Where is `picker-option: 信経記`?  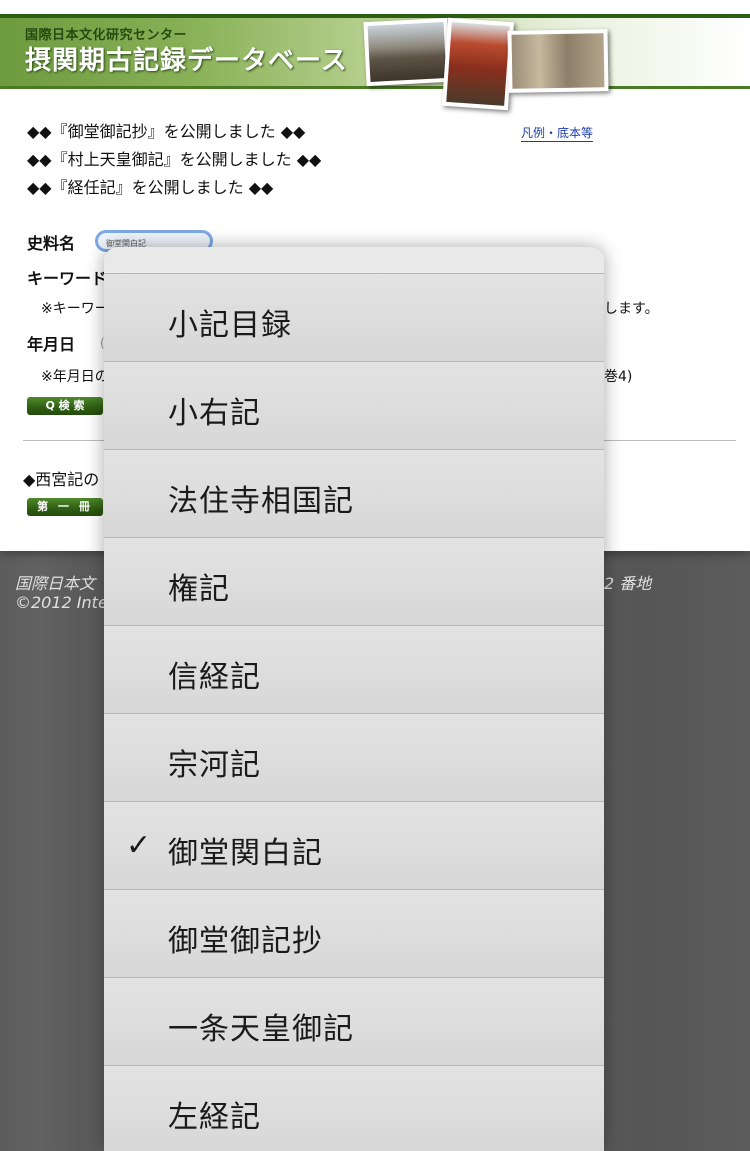
picker-option: 信経記 is located at coordinates (354, 670).